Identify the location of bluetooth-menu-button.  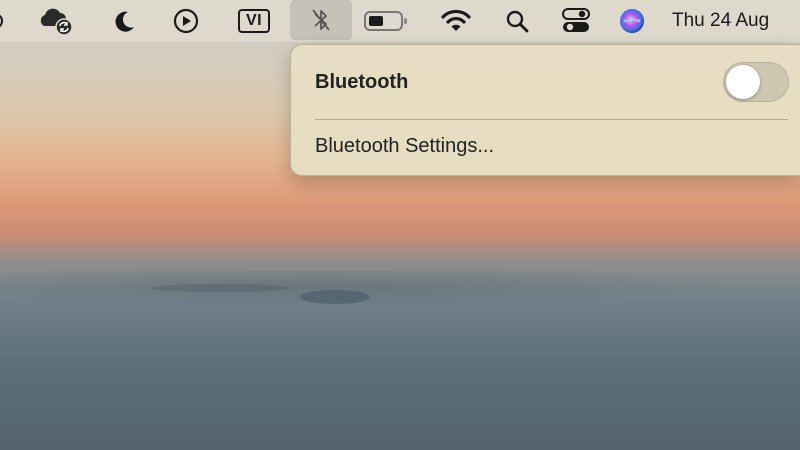
(321, 20).